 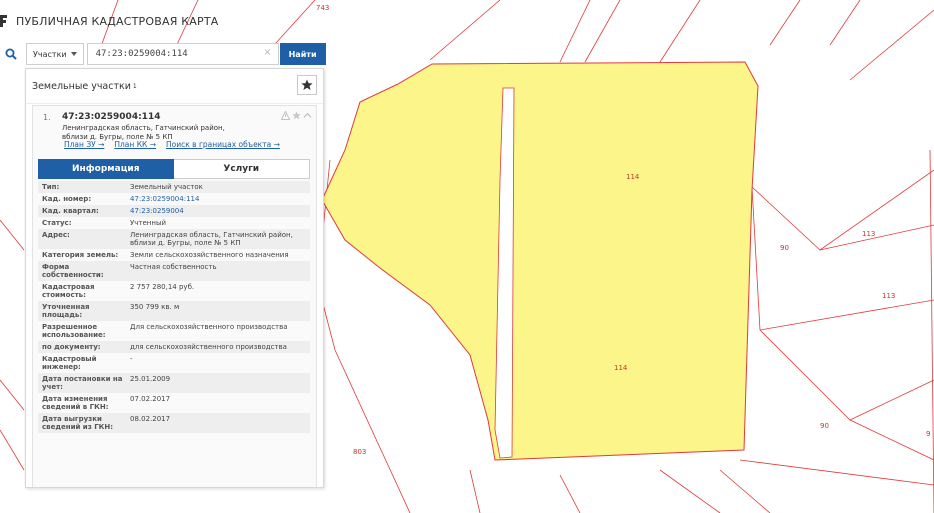 I want to click on search-input-wrapper: ×, so click(x=182, y=54).